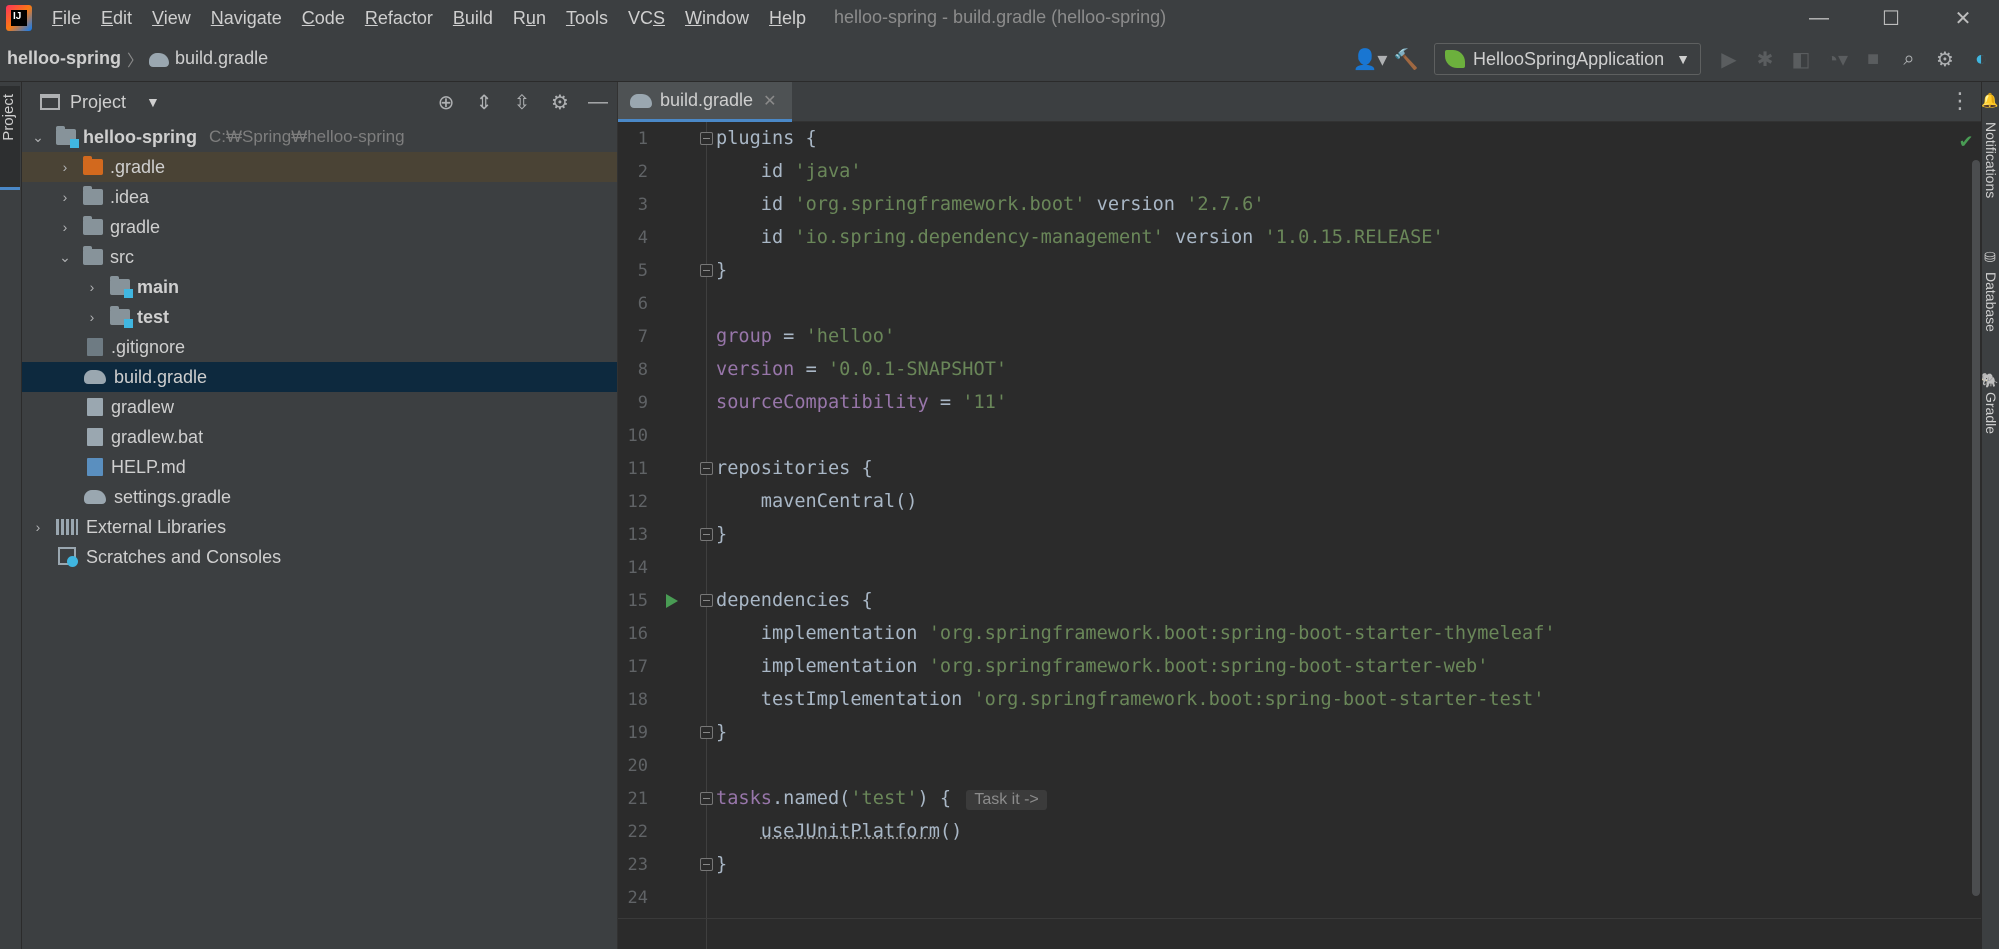  I want to click on project-panel-title: Project, so click(98, 102).